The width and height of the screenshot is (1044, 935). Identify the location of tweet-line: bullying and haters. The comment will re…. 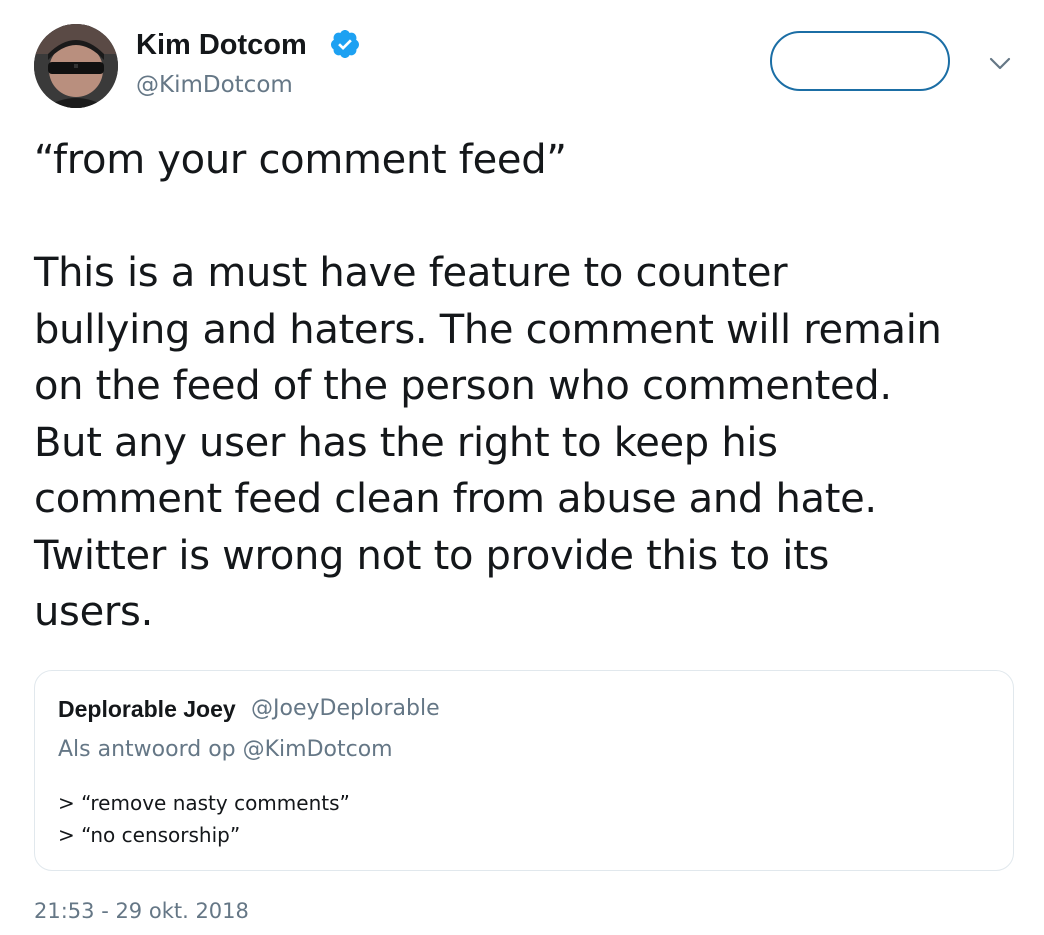
(488, 329).